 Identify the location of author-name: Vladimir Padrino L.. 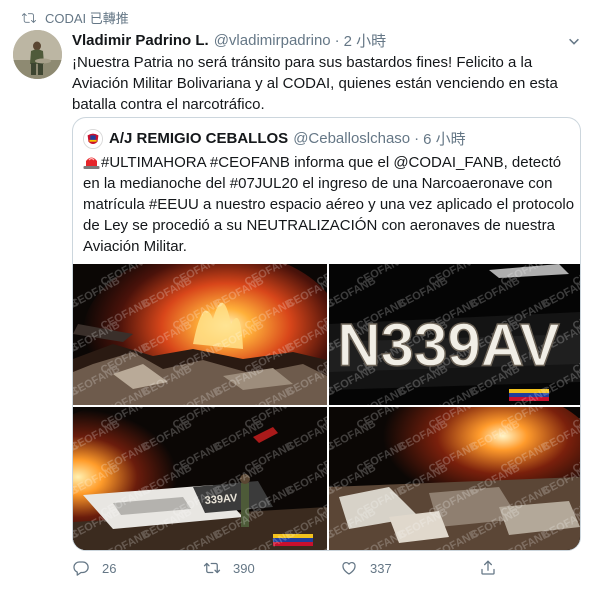
(140, 40).